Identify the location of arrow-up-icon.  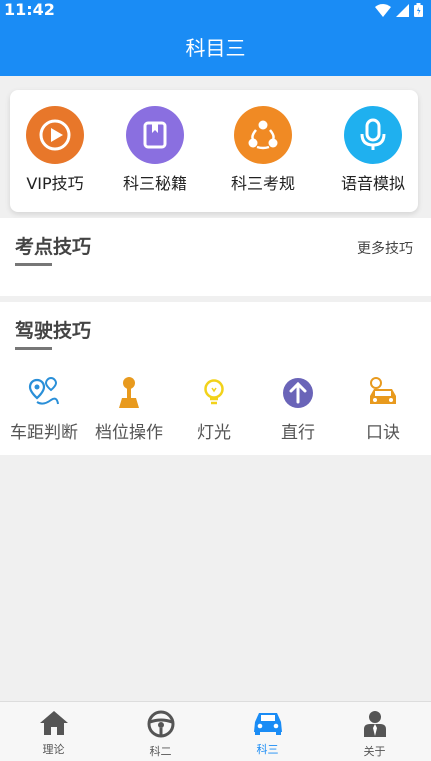
(298, 393).